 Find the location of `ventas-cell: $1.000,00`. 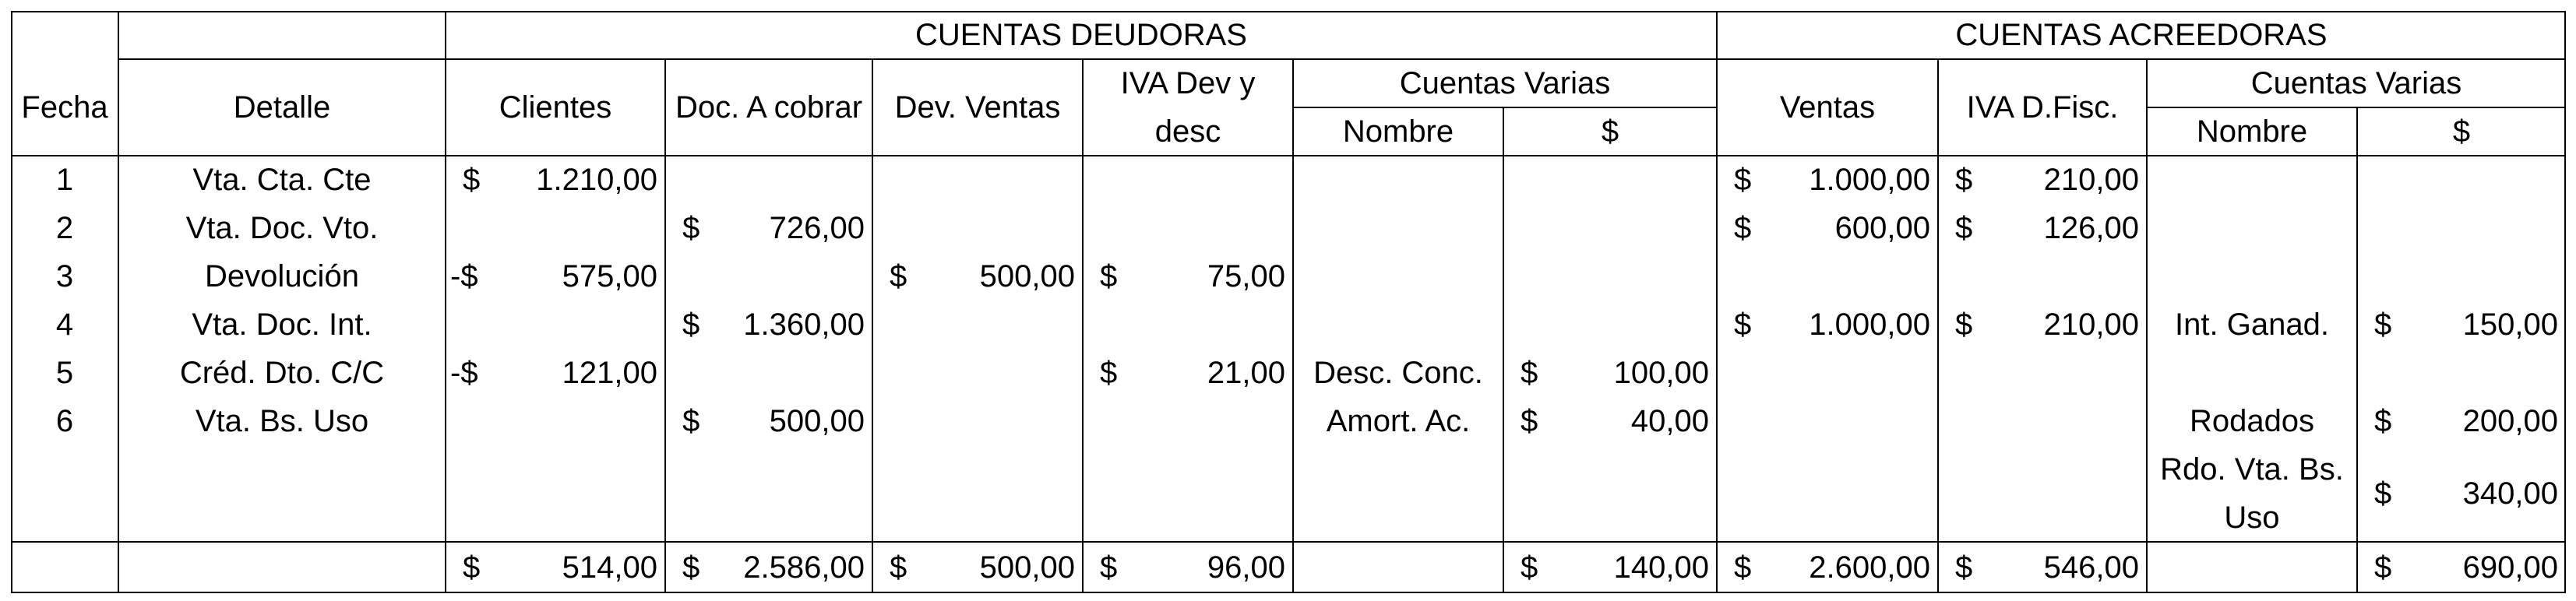

ventas-cell: $1.000,00 is located at coordinates (1828, 324).